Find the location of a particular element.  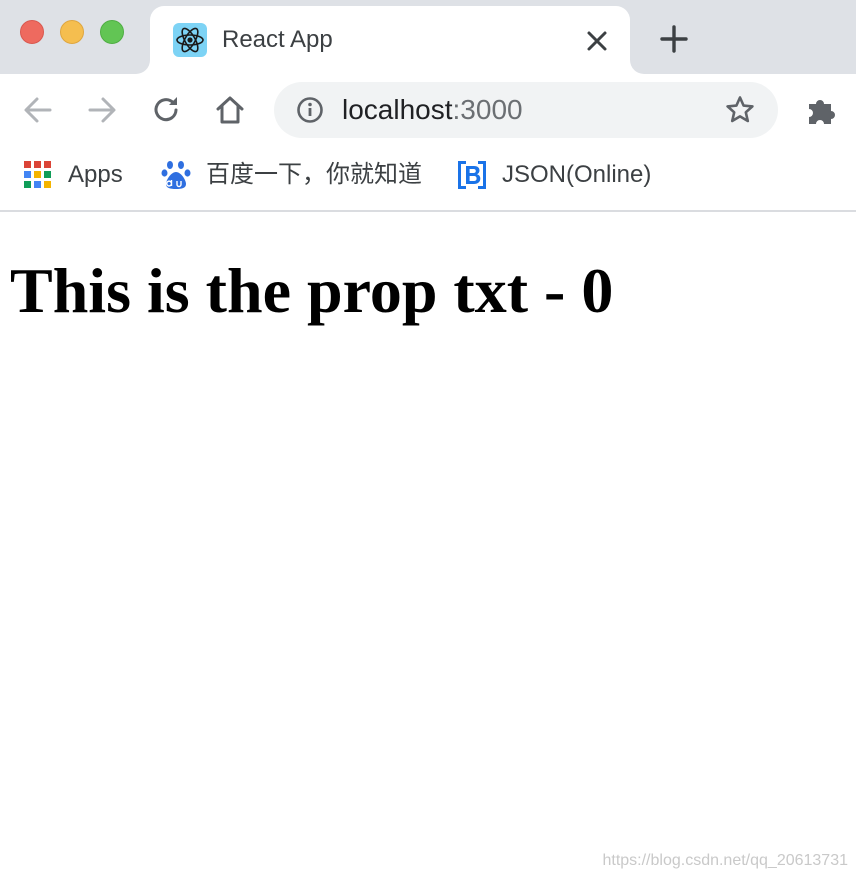

bookmarks-bar: Apps 百度一下，你就知道 JSON(Online) is located at coordinates (428, 179).